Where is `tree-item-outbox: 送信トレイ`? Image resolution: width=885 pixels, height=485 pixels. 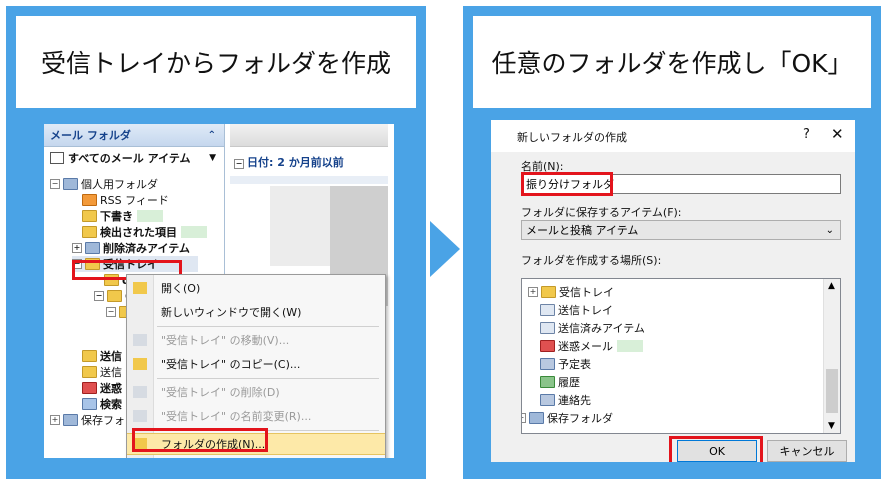 tree-item-outbox: 送信トレイ is located at coordinates (576, 309).